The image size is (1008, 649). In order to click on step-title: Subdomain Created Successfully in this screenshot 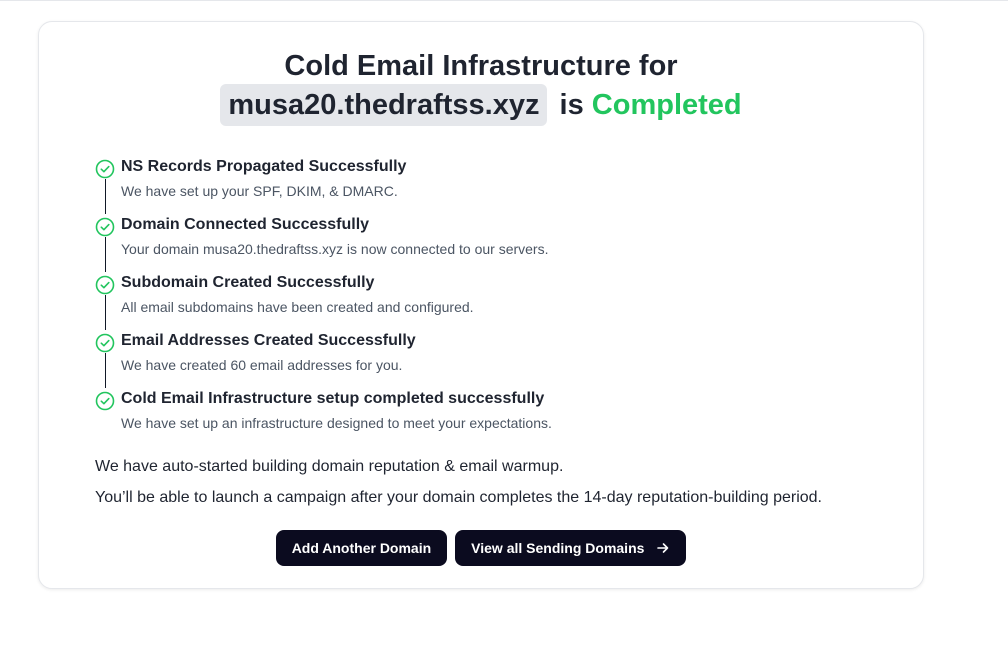, I will do `click(248, 282)`.